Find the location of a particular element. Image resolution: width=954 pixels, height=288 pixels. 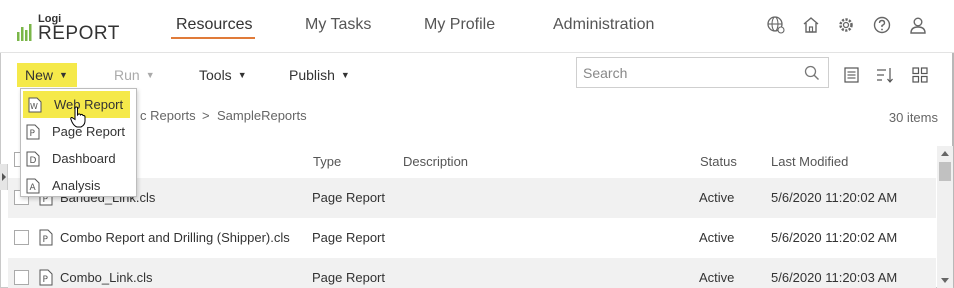

tab-resources: Resources is located at coordinates (214, 25).